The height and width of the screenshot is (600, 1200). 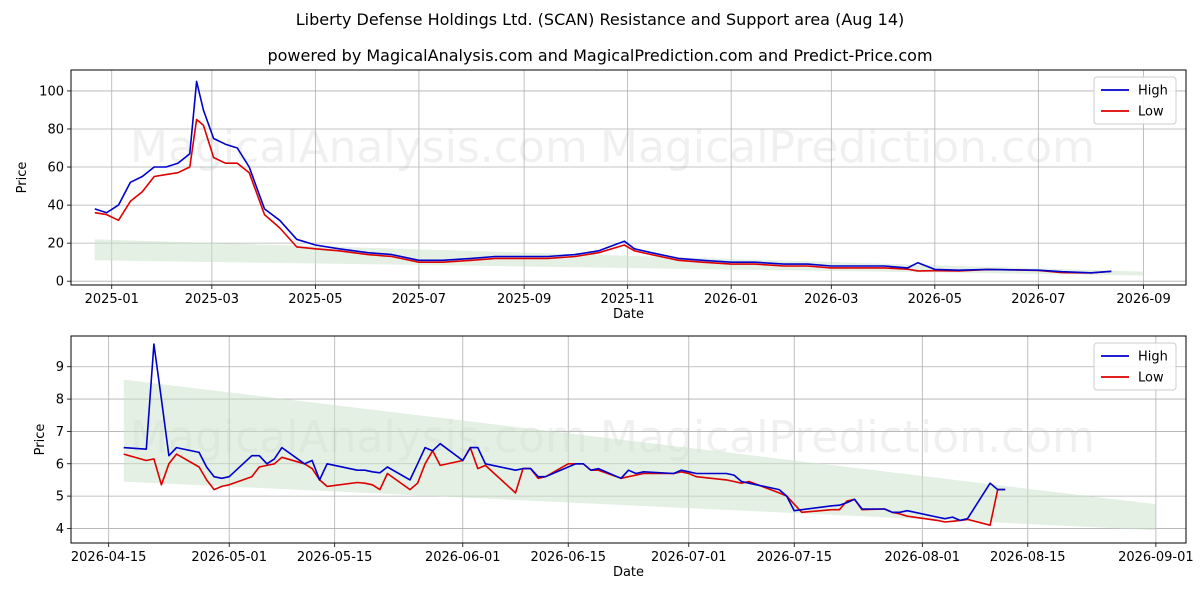 What do you see at coordinates (731, 299) in the screenshot?
I see `x-tick-label: 2026-01` at bounding box center [731, 299].